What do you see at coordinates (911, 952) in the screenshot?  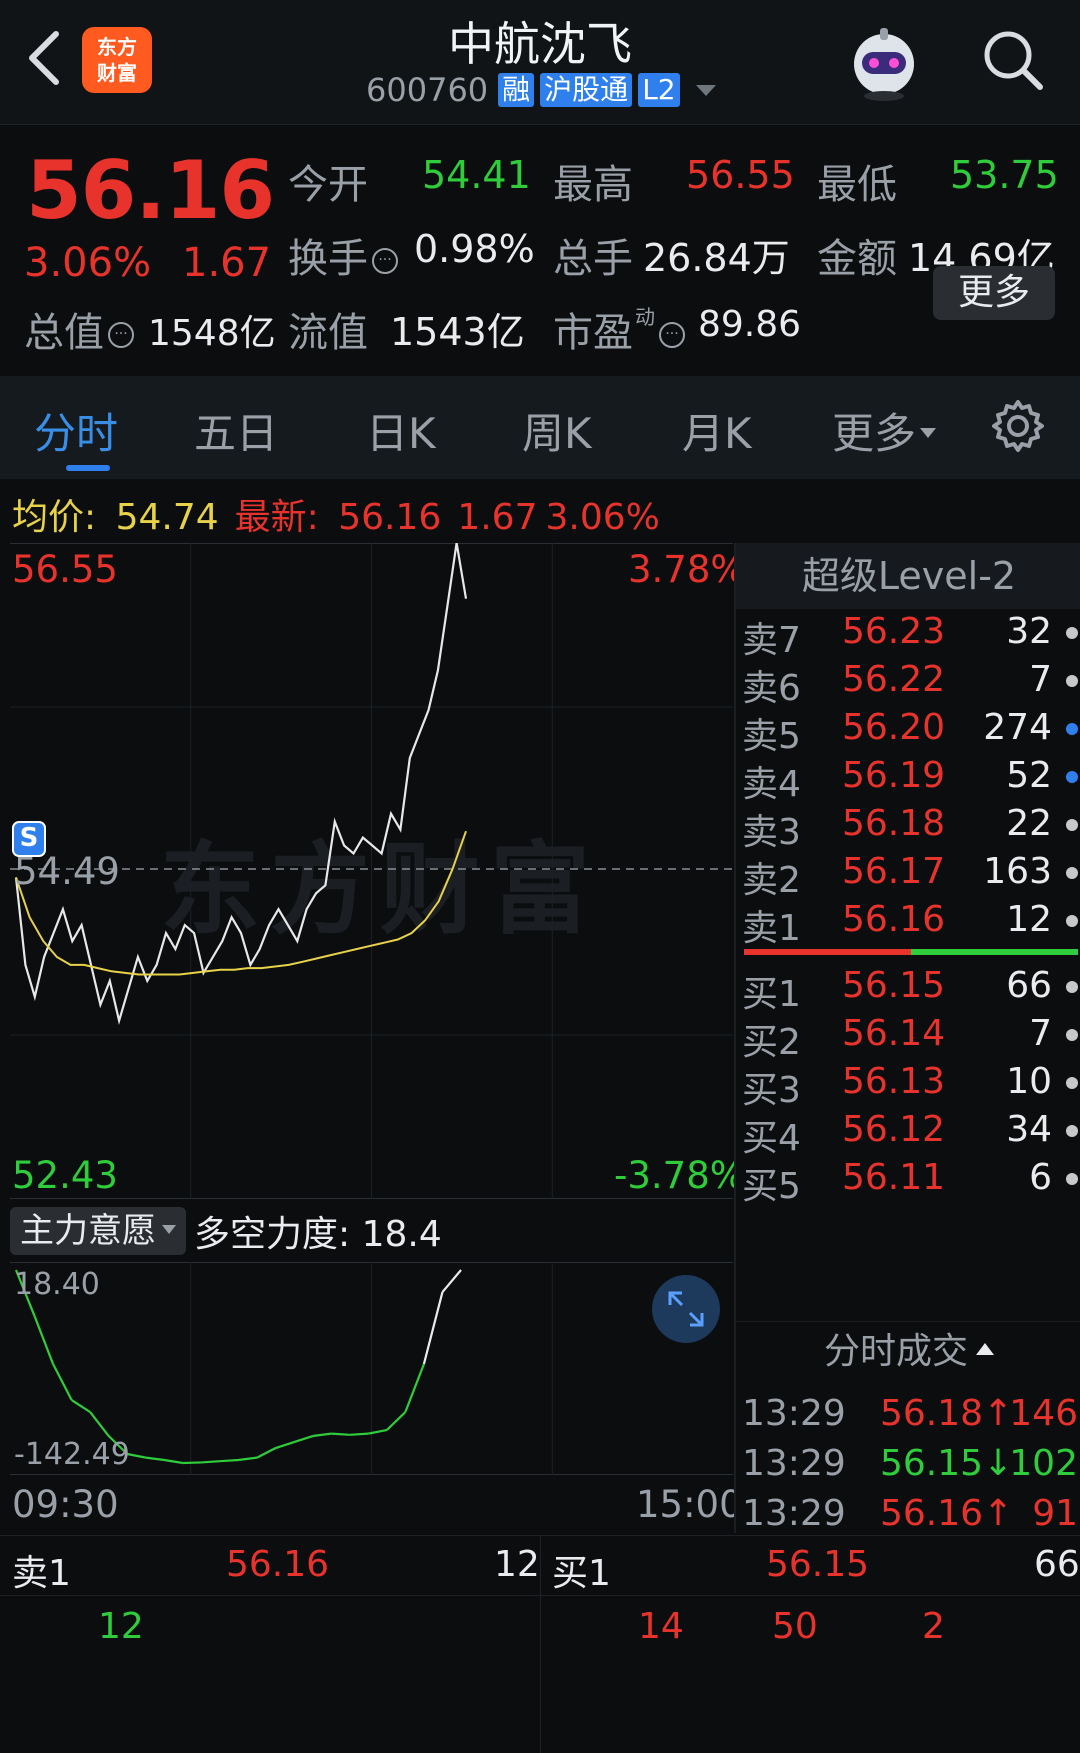 I see `orderbook-divider` at bounding box center [911, 952].